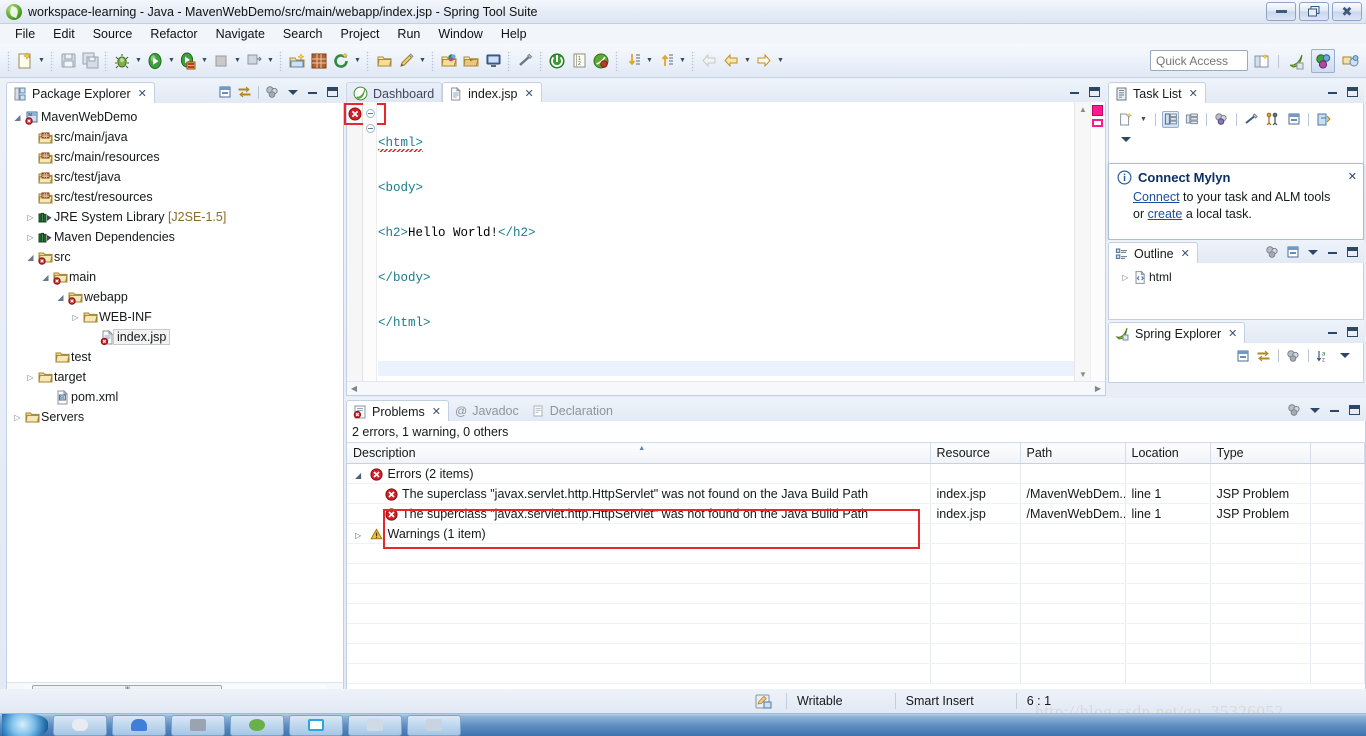  Describe the element at coordinates (666, 61) in the screenshot. I see `previous-annotation-icon` at that location.